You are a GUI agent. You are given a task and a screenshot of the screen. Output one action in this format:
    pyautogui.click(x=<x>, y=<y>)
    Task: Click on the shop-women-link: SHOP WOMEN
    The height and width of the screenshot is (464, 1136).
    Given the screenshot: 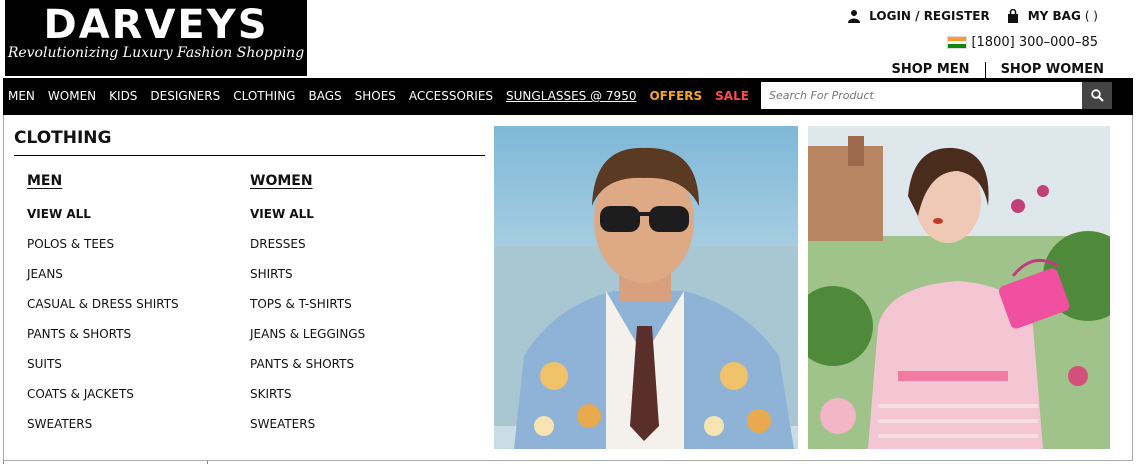 What is the action you would take?
    pyautogui.click(x=1052, y=70)
    